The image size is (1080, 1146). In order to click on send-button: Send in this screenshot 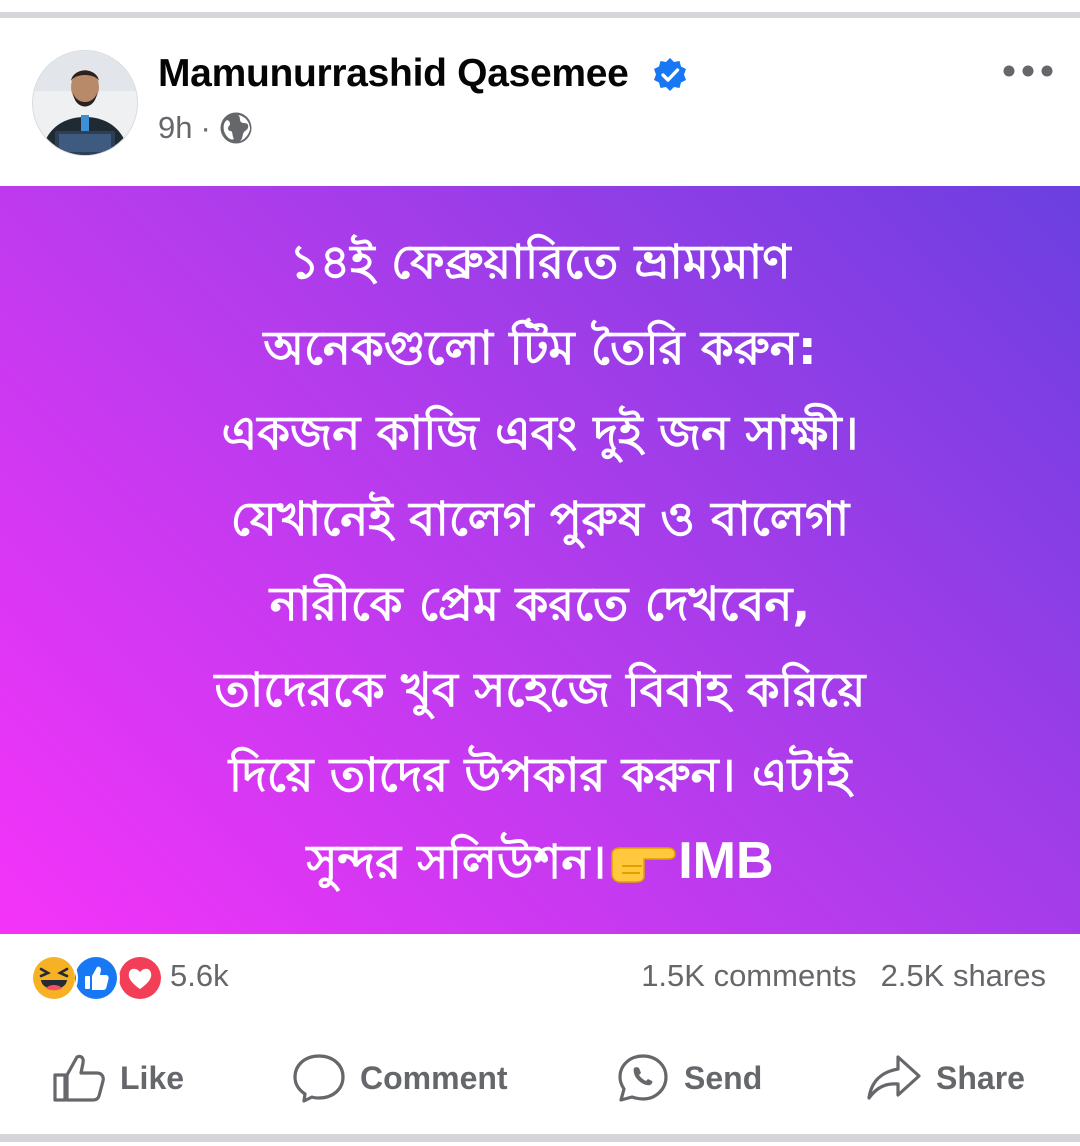, I will do `click(689, 1078)`.